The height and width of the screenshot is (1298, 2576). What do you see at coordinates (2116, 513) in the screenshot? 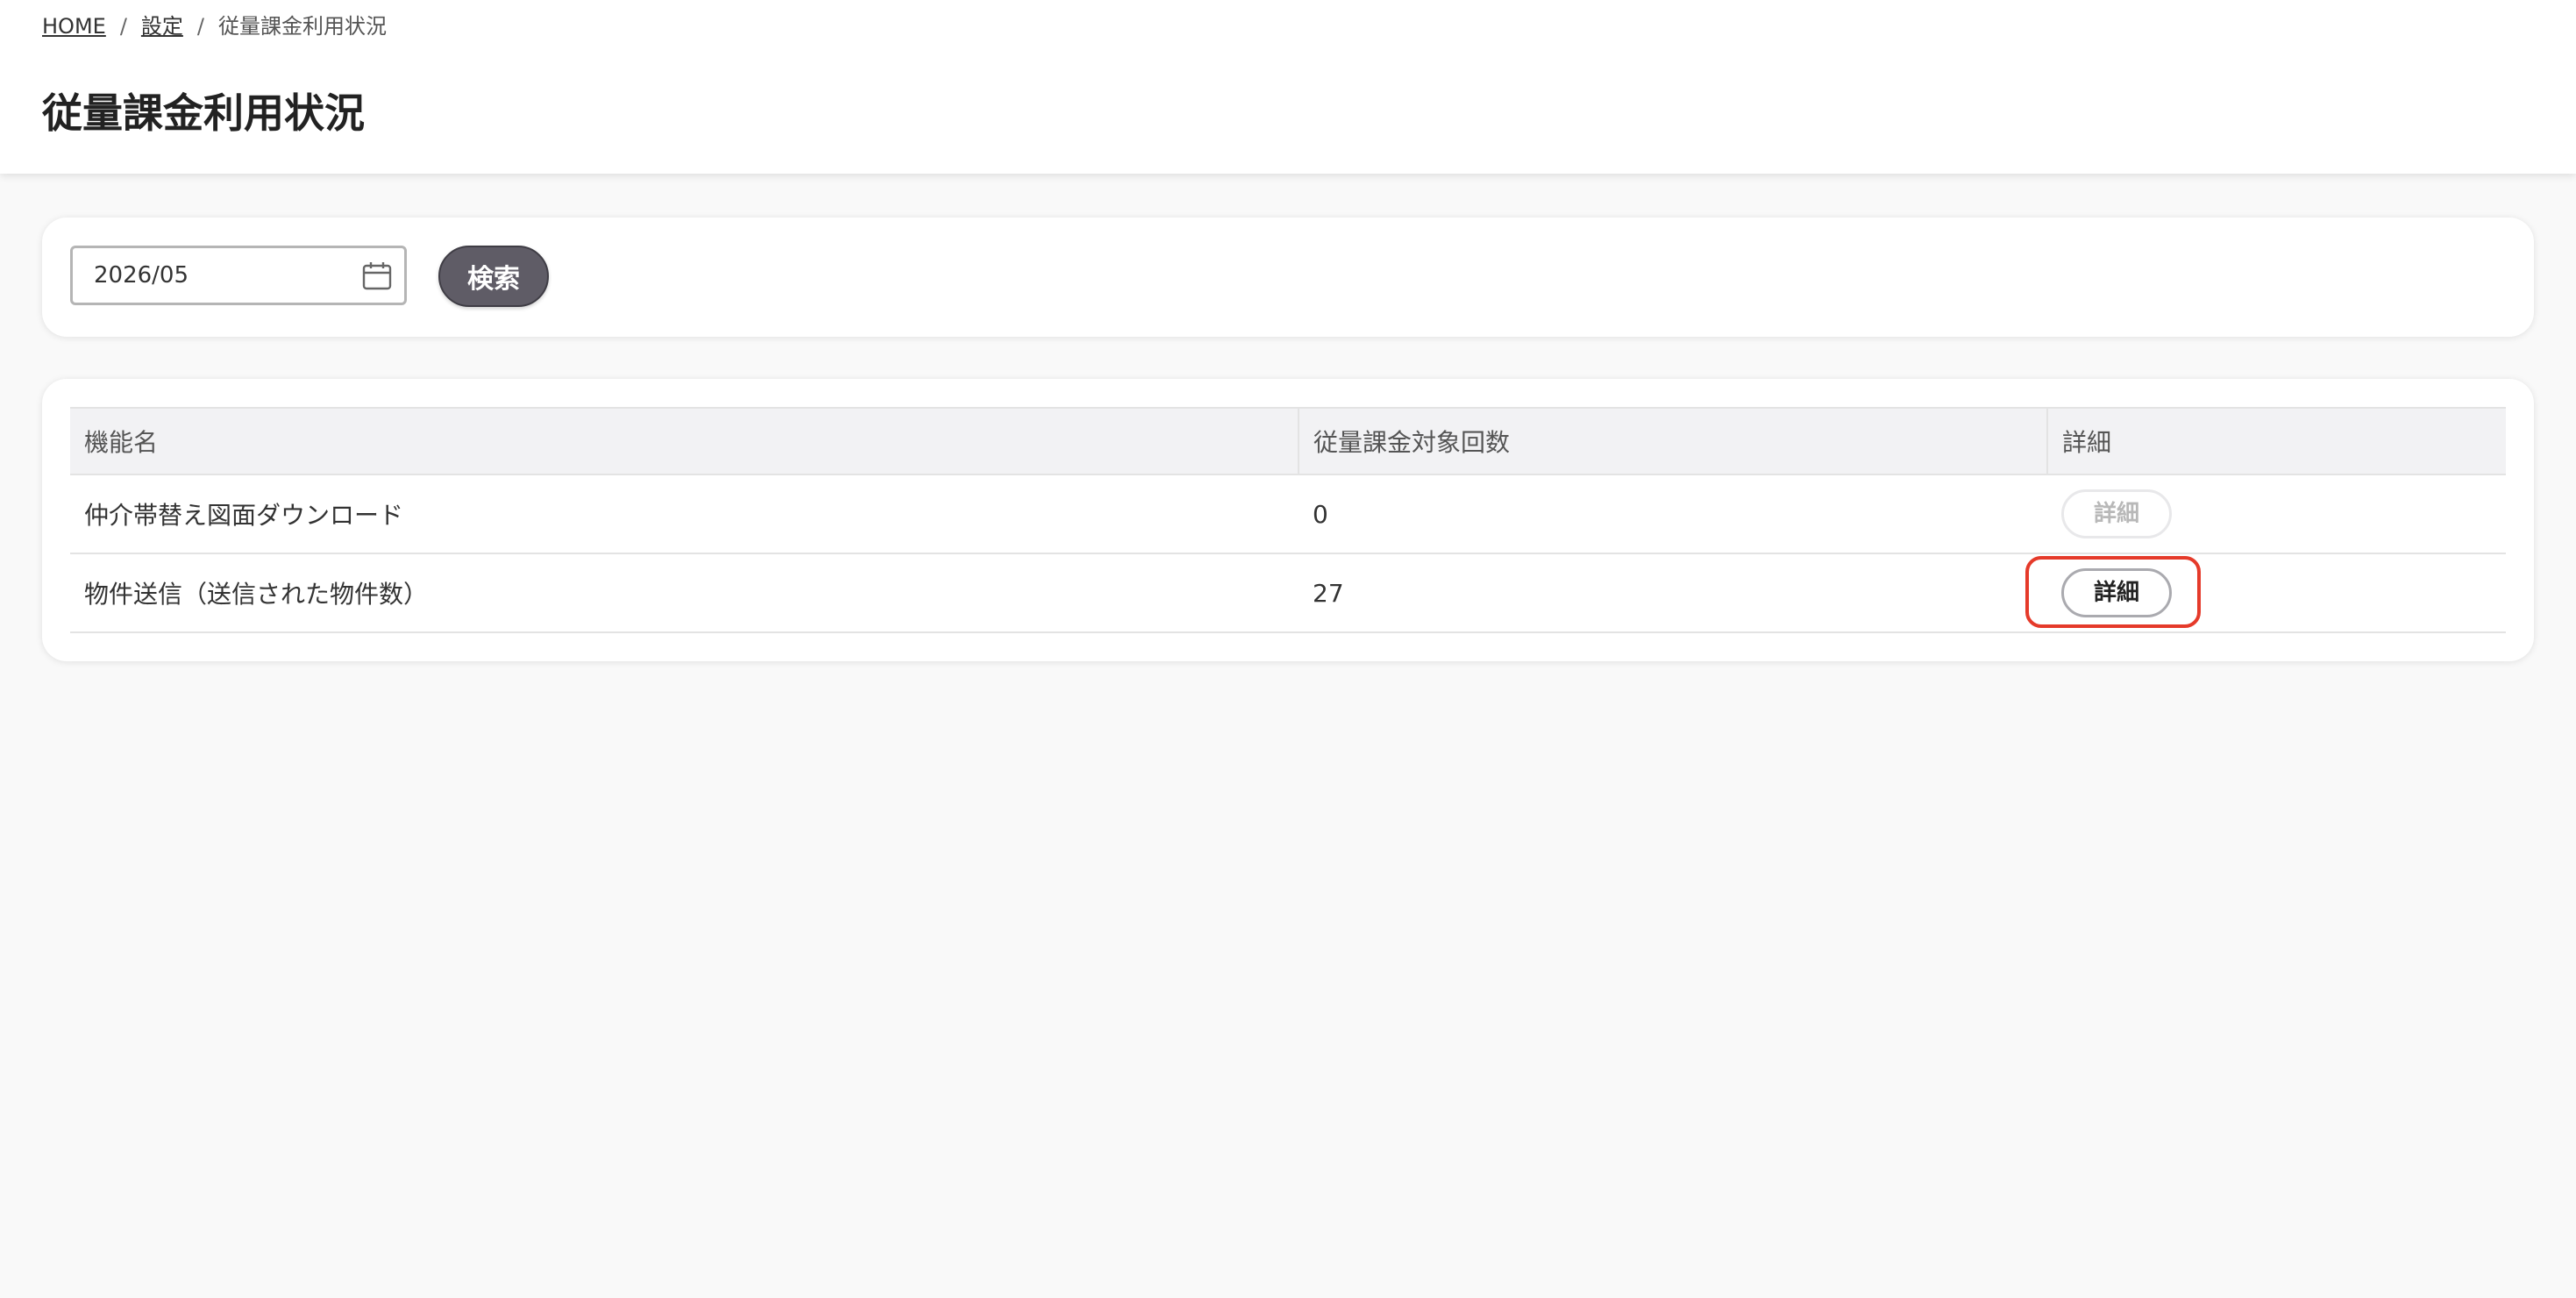
I see `detail-button-disabled: 詳細` at bounding box center [2116, 513].